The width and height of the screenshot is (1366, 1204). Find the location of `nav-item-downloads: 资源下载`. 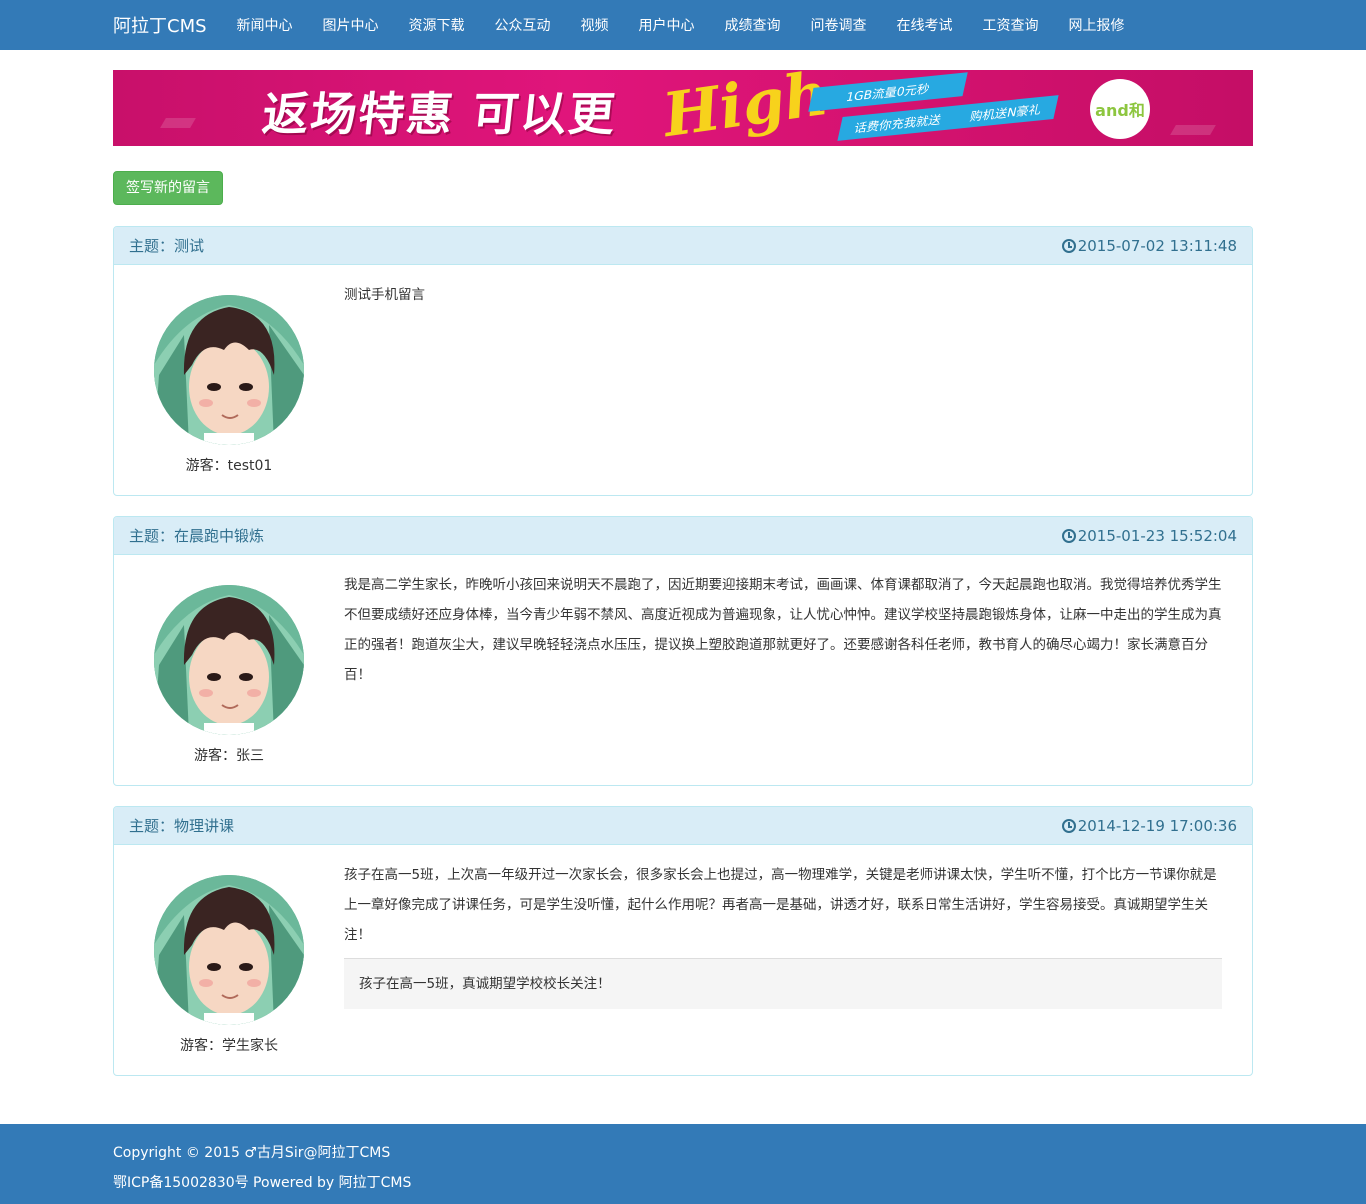

nav-item-downloads: 资源下载 is located at coordinates (437, 25).